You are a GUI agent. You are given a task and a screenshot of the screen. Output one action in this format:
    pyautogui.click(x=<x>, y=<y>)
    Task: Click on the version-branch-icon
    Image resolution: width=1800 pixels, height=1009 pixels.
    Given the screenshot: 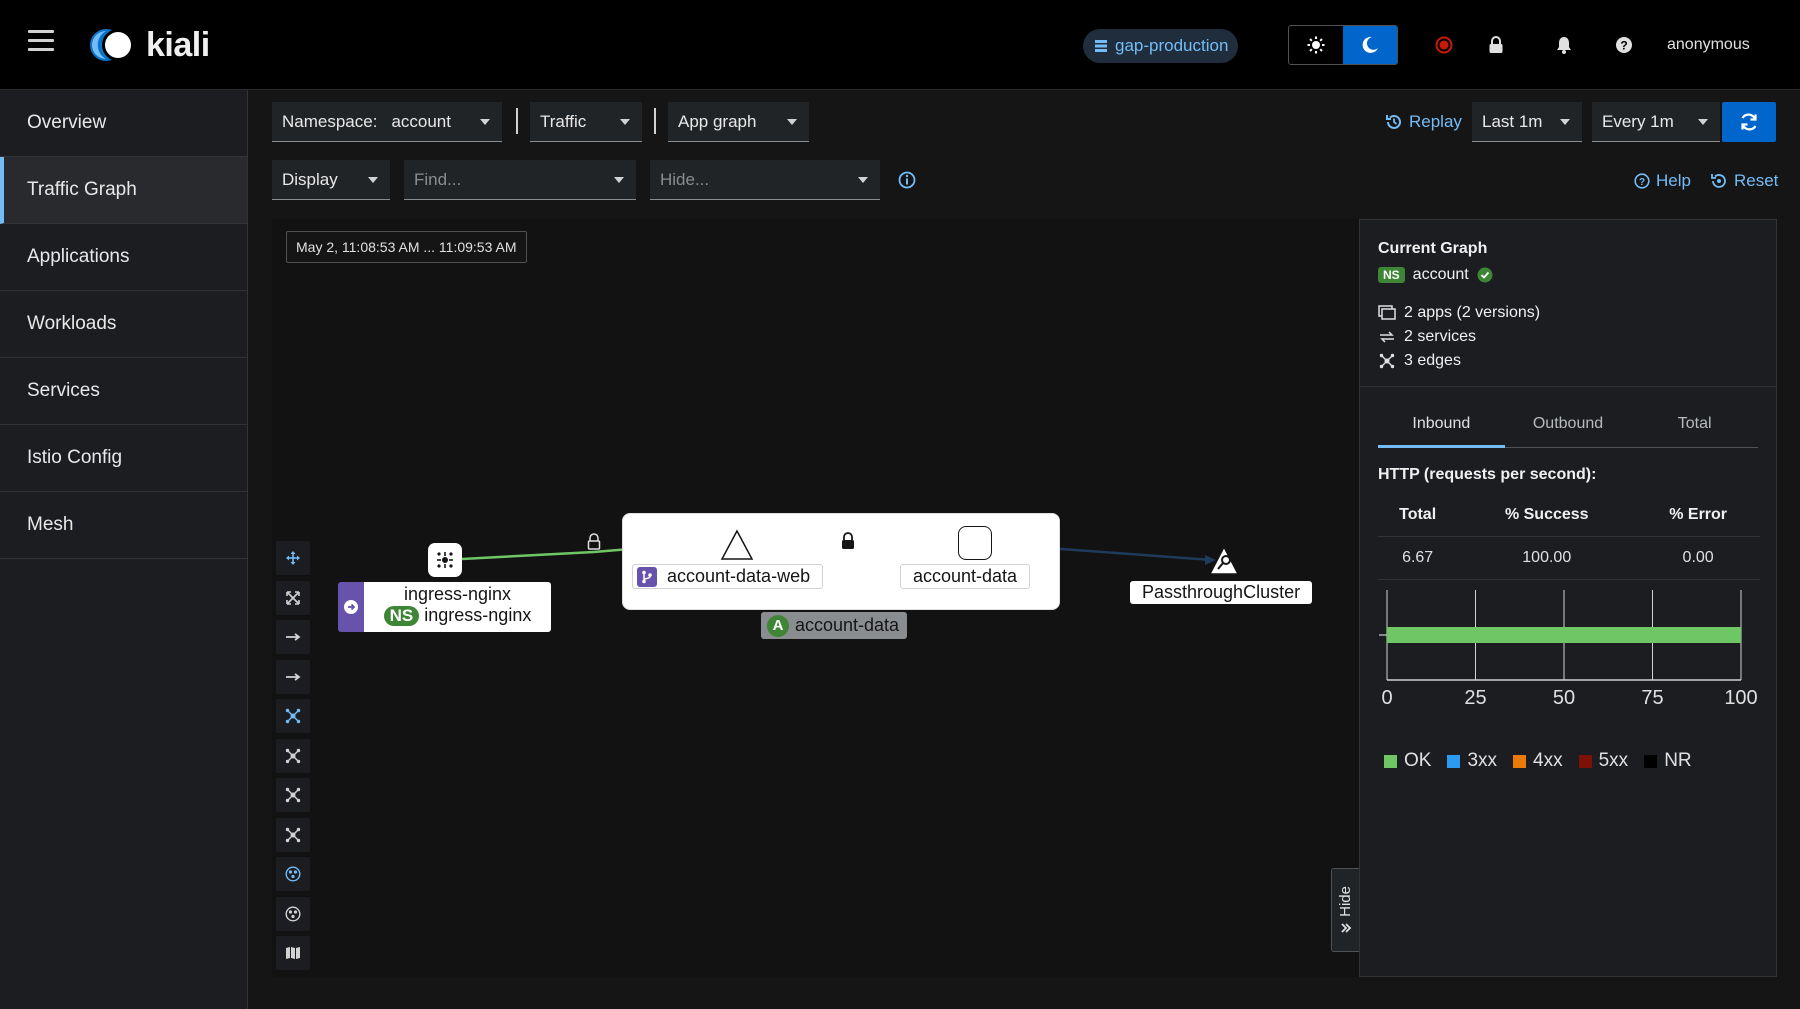 What is the action you would take?
    pyautogui.click(x=647, y=576)
    